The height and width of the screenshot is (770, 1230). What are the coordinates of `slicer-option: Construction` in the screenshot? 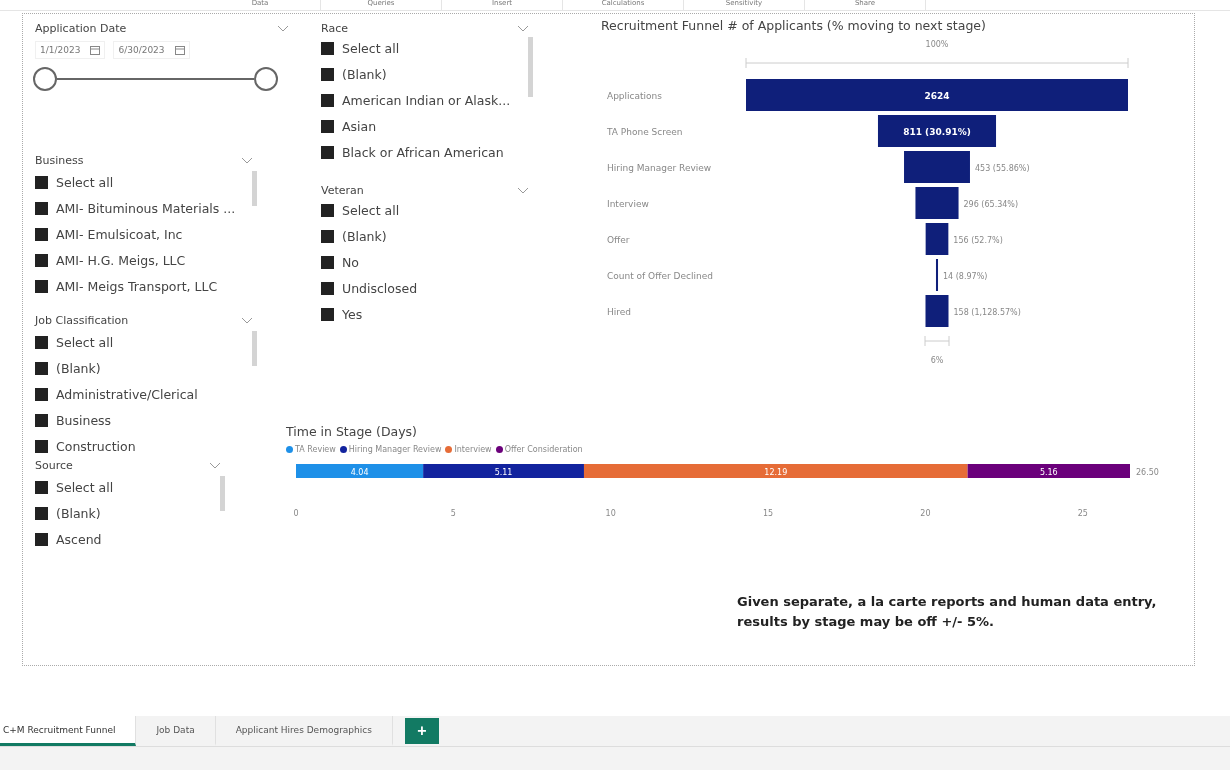 It's located at (116, 446).